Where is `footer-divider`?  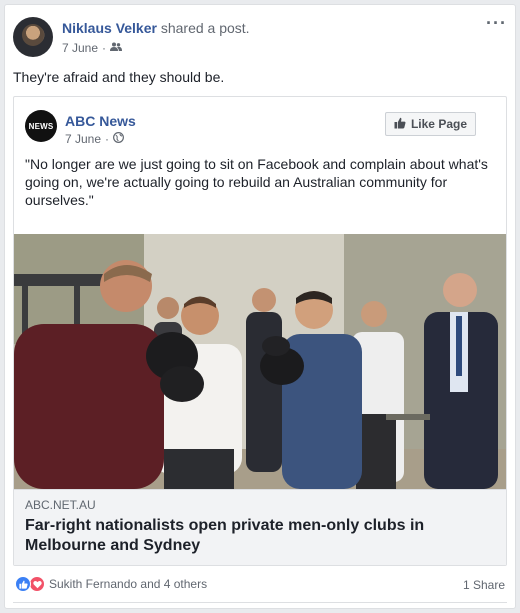
footer-divider is located at coordinates (260, 602).